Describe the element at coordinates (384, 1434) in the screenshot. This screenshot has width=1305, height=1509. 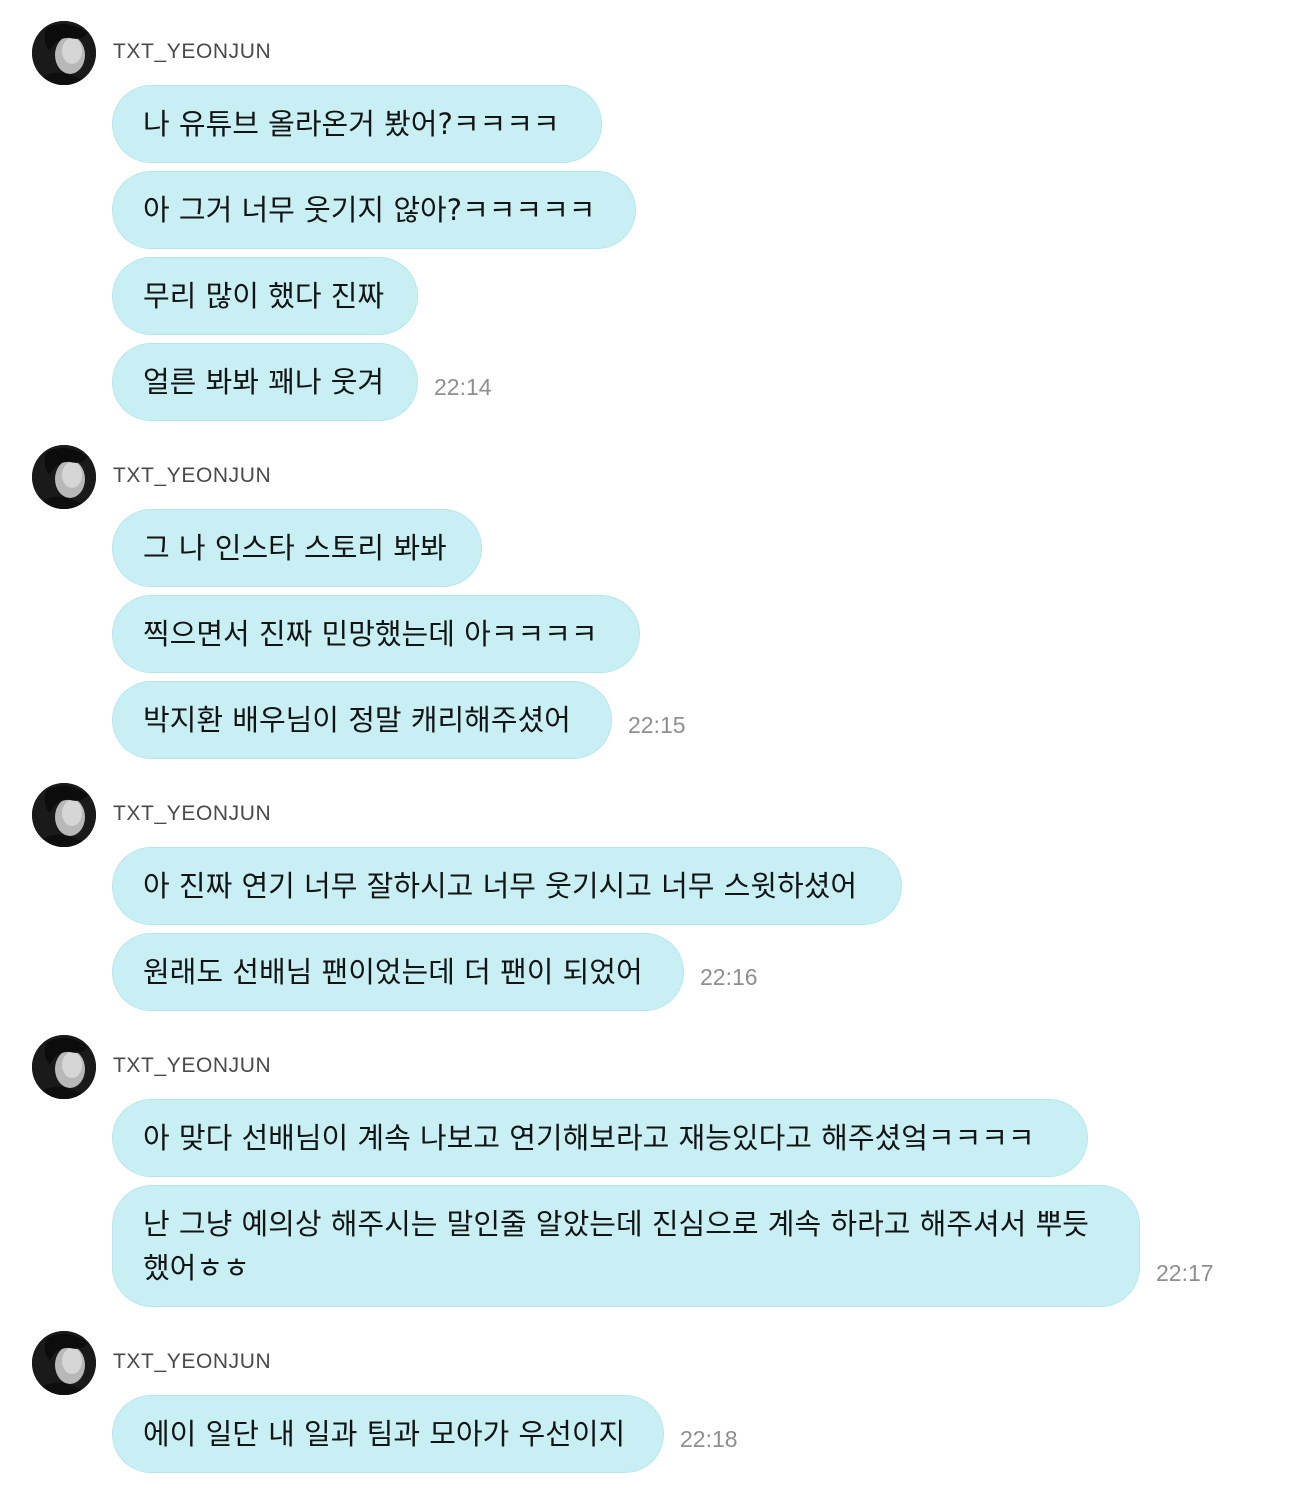
I see `message-text: 에이 일단 내 일과 팀과 모아가 우선이지` at that location.